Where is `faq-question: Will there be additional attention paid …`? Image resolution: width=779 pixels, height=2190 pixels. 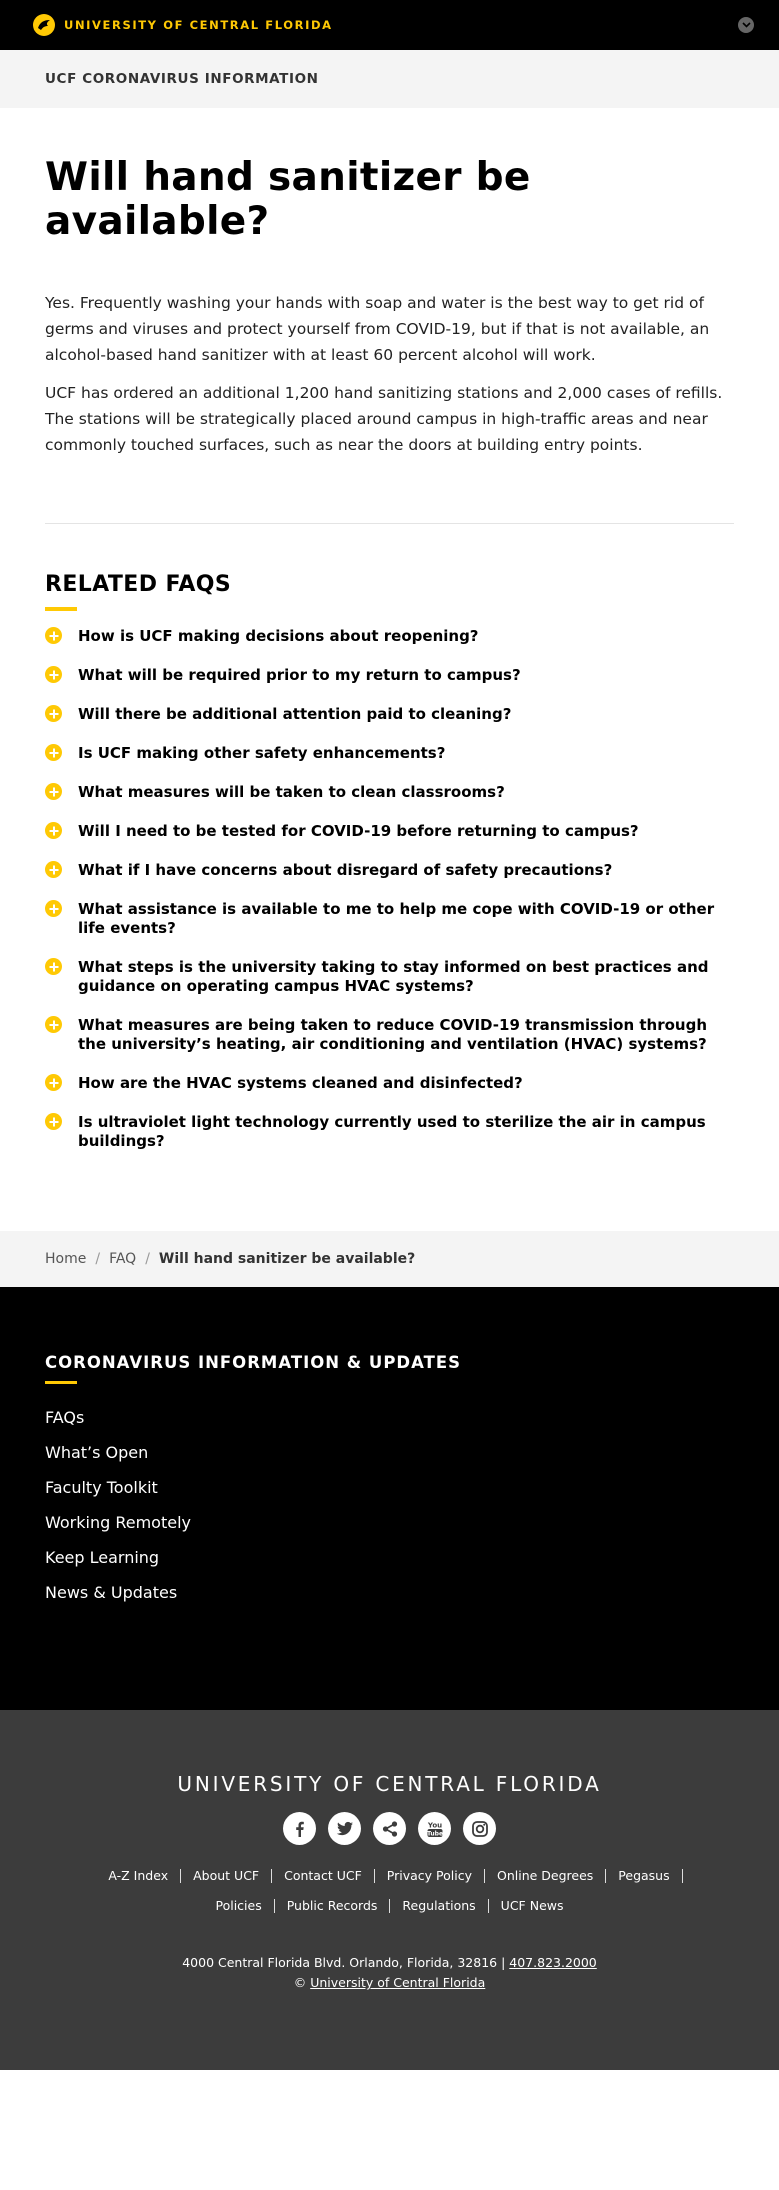 faq-question: Will there be additional attention paid … is located at coordinates (294, 714).